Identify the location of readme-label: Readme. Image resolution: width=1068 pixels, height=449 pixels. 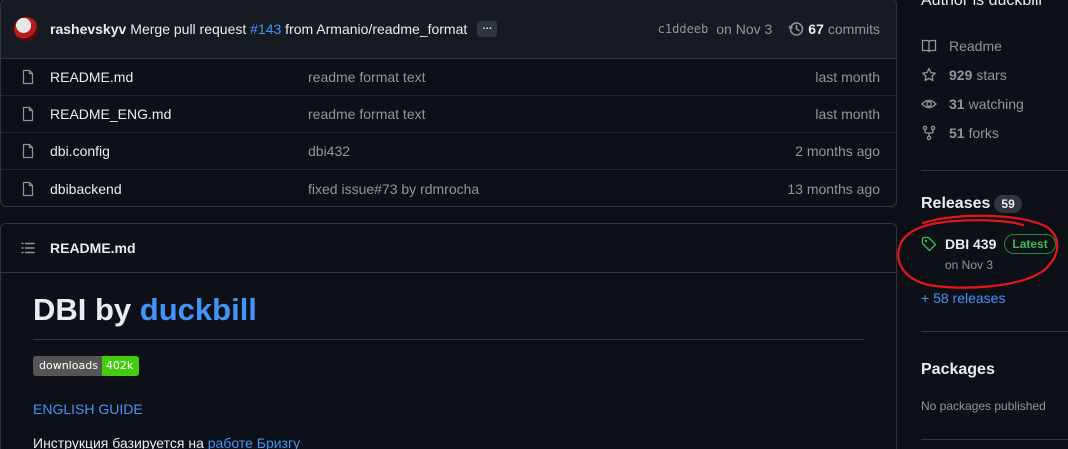
(975, 46).